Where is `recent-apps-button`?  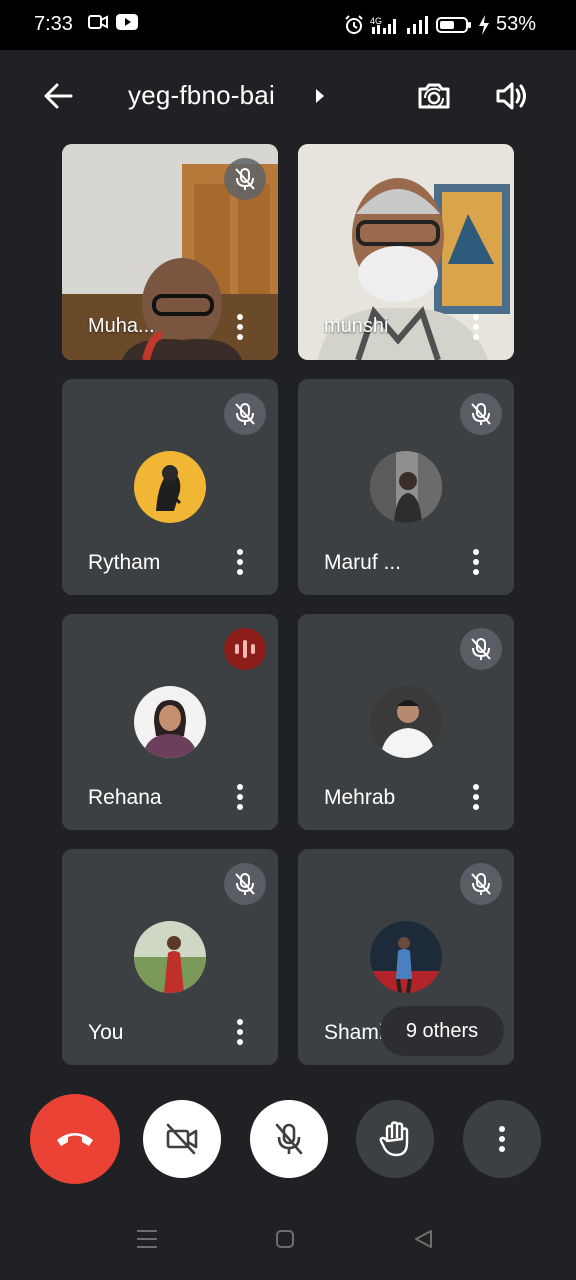
recent-apps-button is located at coordinates (147, 1239).